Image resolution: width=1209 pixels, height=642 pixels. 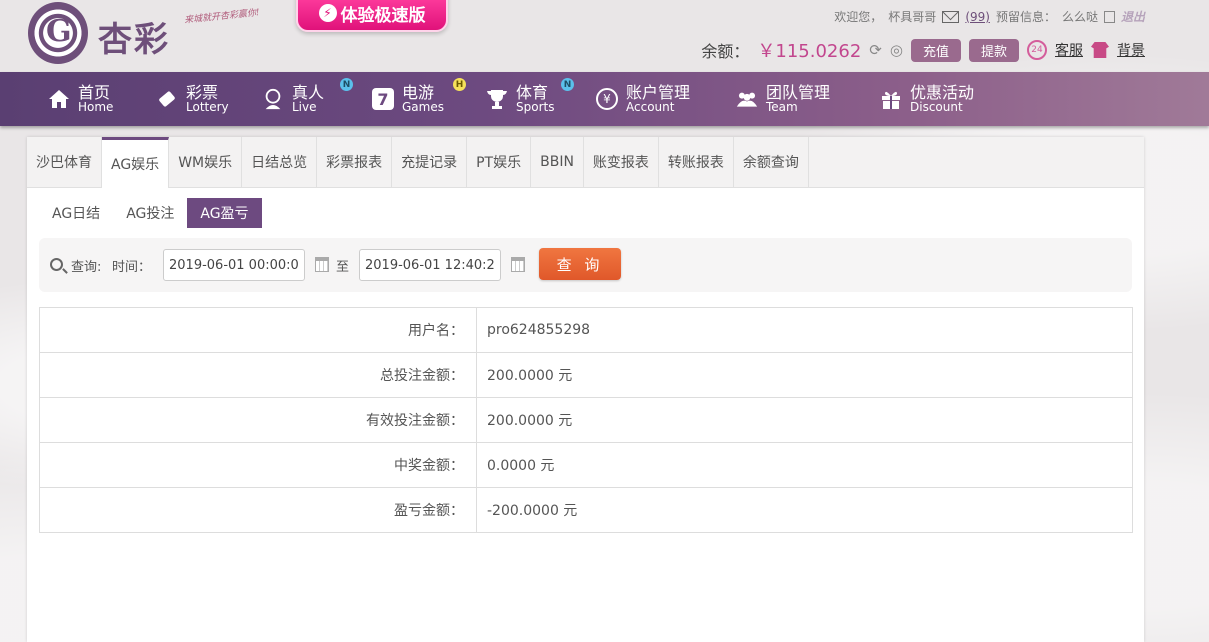 I want to click on nav-item-home: 首页 Home, so click(x=80, y=99).